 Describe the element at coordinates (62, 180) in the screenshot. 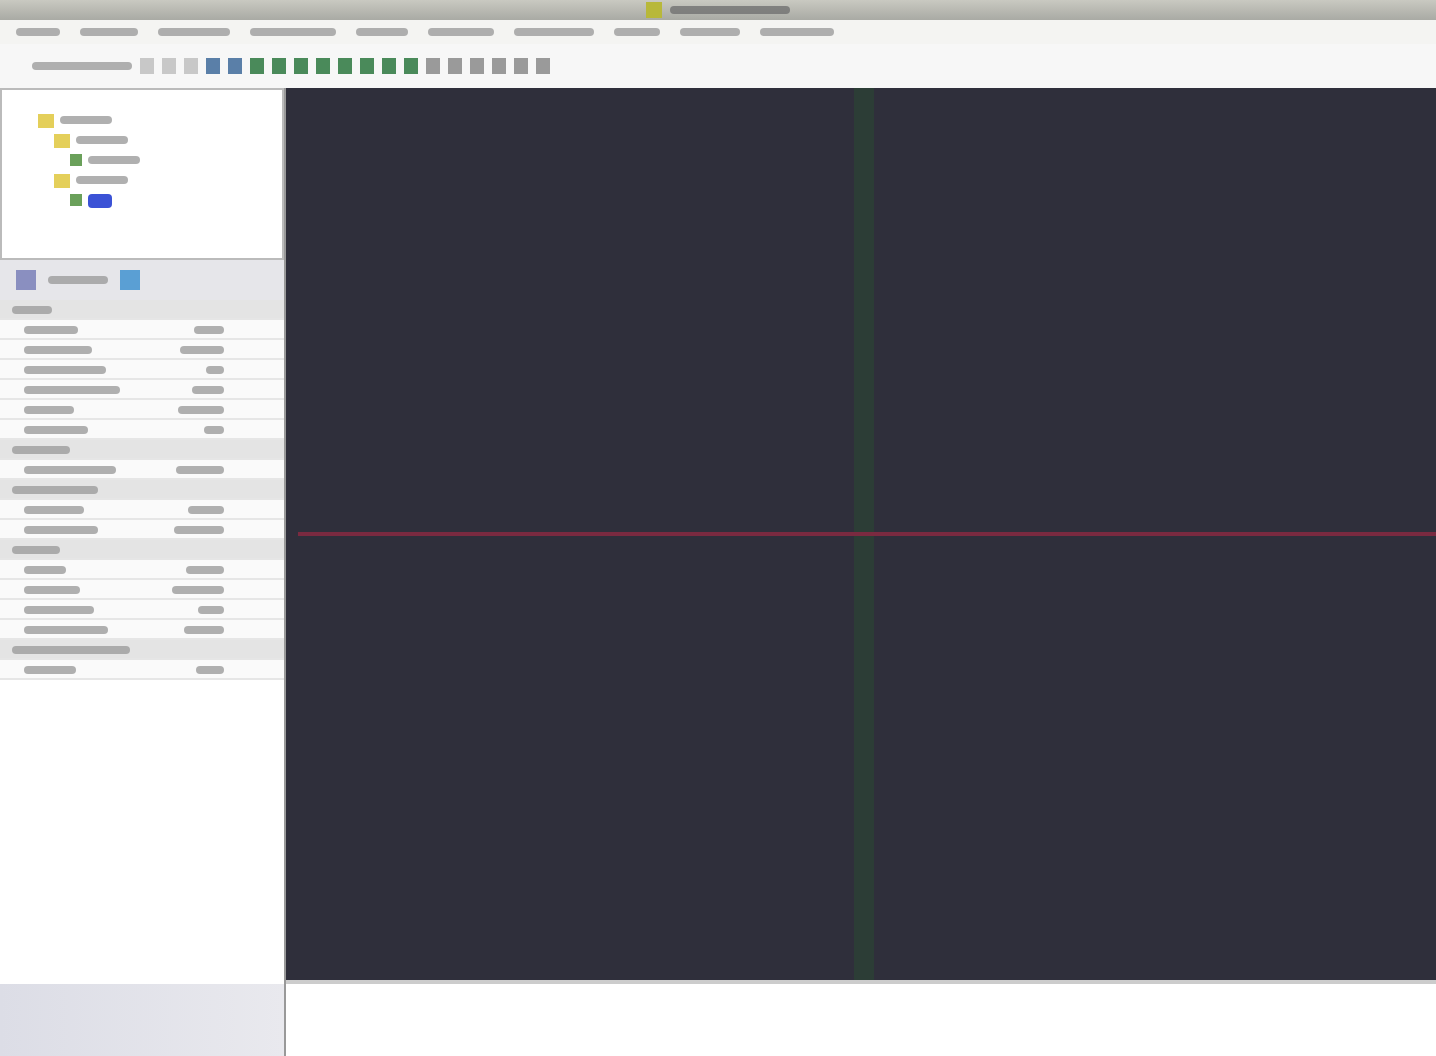

I see `folder-icon` at that location.